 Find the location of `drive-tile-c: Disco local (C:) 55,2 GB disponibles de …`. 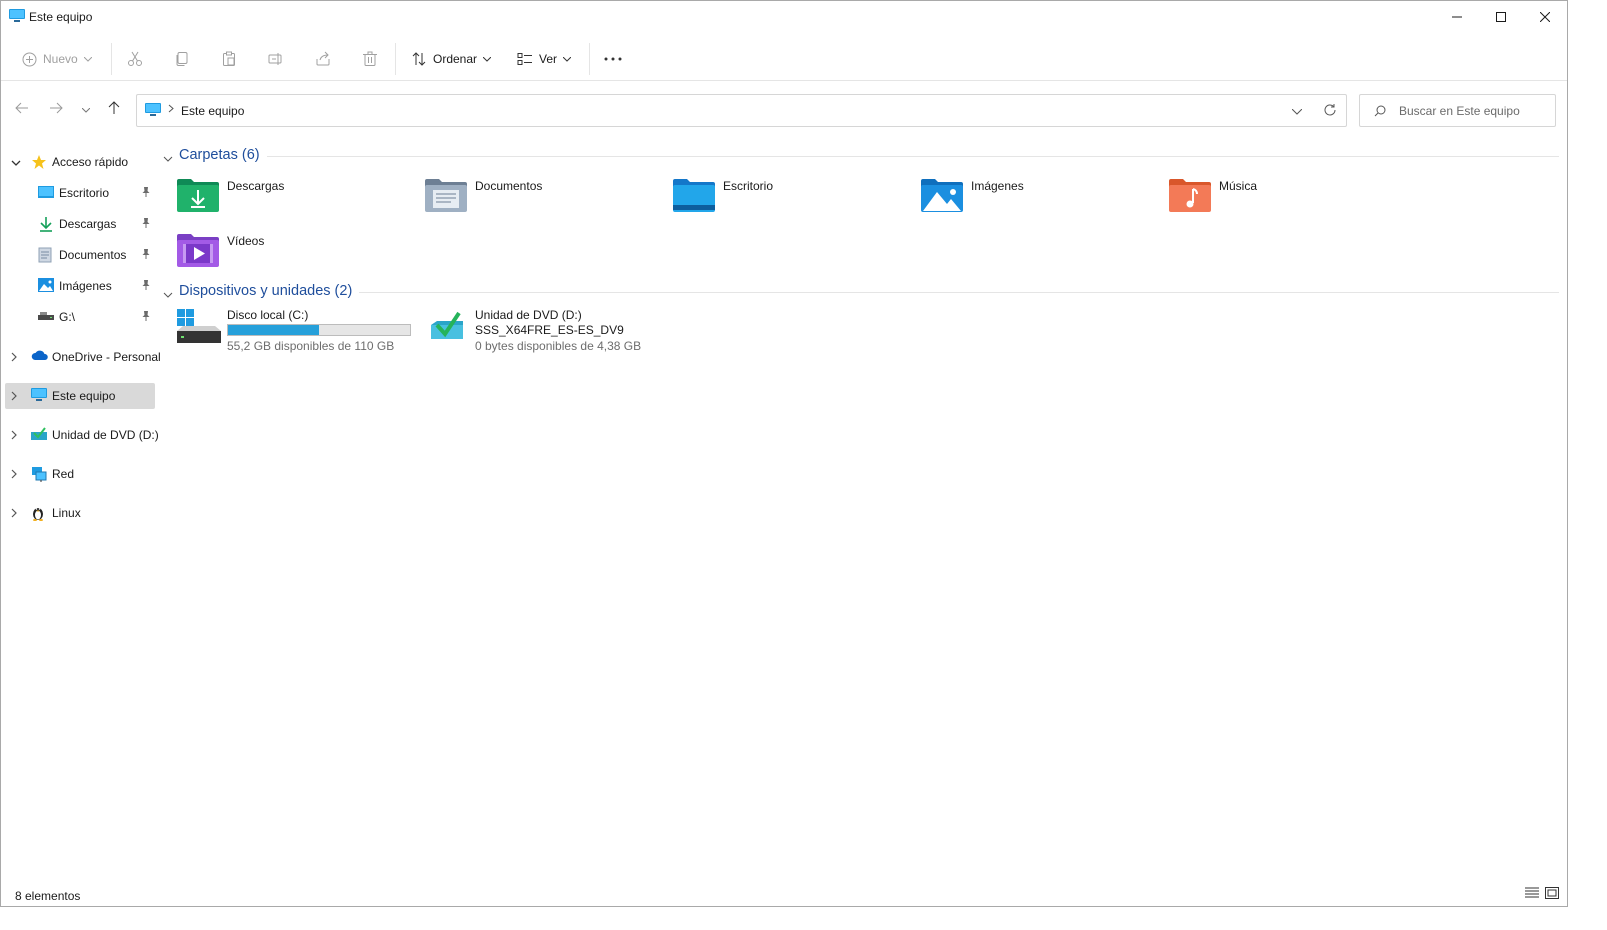

drive-tile-c: Disco local (C:) 55,2 GB disponibles de … is located at coordinates (297, 333).